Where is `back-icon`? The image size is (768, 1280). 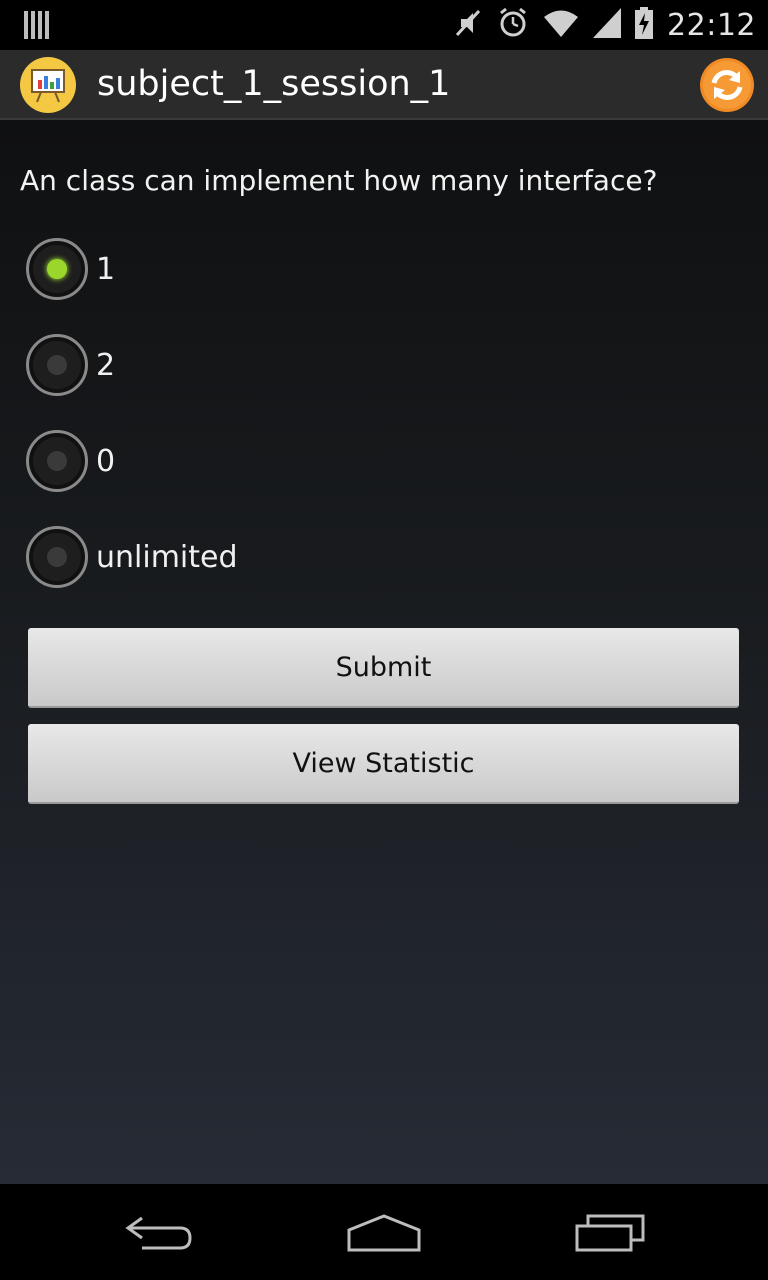 back-icon is located at coordinates (159, 1234).